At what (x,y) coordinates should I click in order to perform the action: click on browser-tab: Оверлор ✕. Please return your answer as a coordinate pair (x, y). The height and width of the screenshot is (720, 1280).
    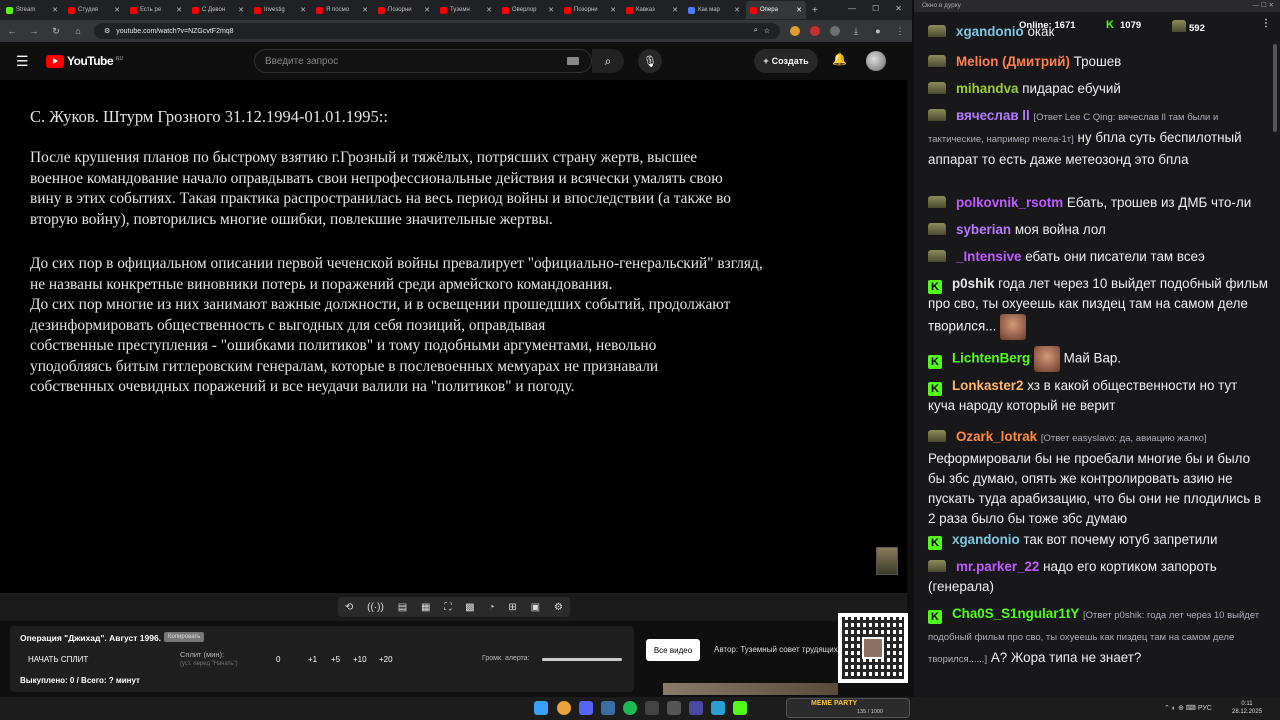
    Looking at the image, I should click on (528, 10).